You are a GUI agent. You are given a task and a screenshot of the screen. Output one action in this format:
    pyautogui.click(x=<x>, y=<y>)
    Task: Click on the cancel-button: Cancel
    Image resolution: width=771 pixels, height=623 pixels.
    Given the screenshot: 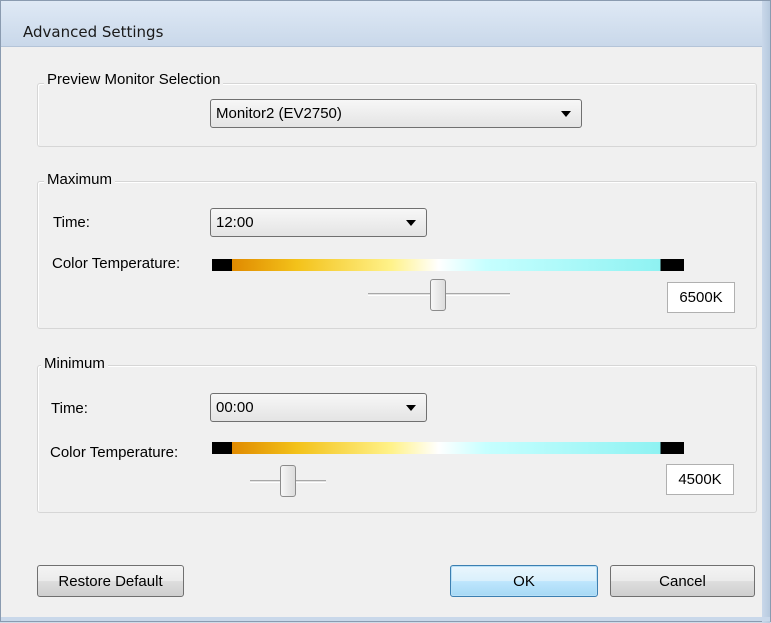 What is the action you would take?
    pyautogui.click(x=682, y=581)
    